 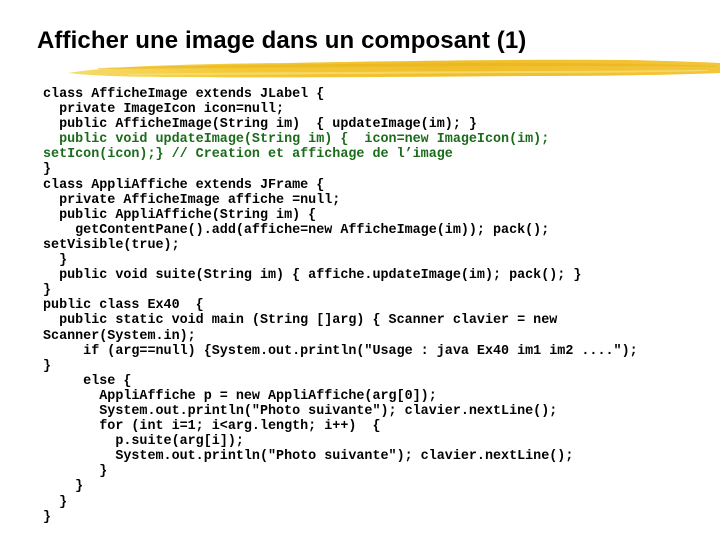 What do you see at coordinates (282, 40) in the screenshot?
I see `slide-title: Afficher une image dans un composant (1)` at bounding box center [282, 40].